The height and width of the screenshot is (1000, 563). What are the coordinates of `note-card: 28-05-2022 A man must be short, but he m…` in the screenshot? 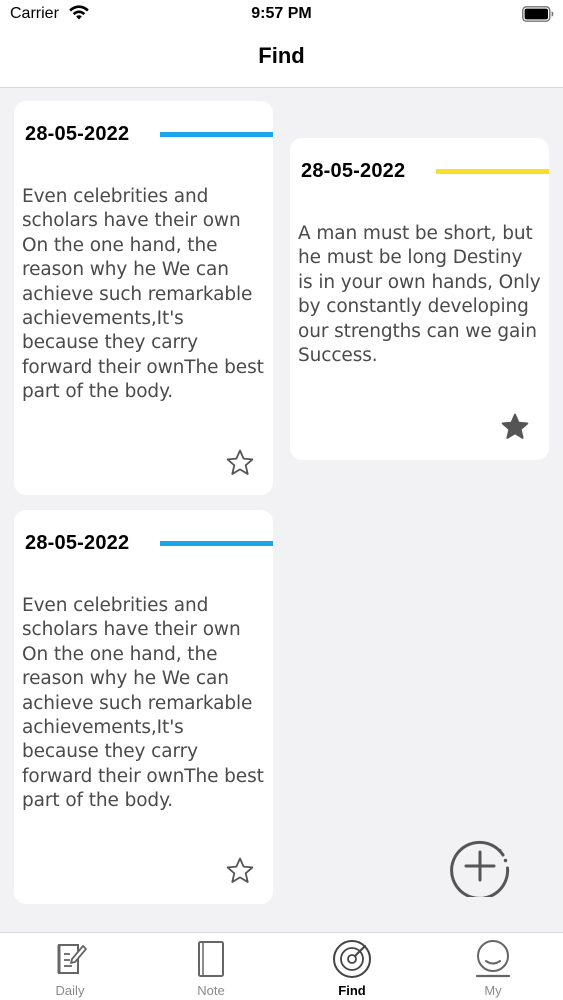 It's located at (419, 299).